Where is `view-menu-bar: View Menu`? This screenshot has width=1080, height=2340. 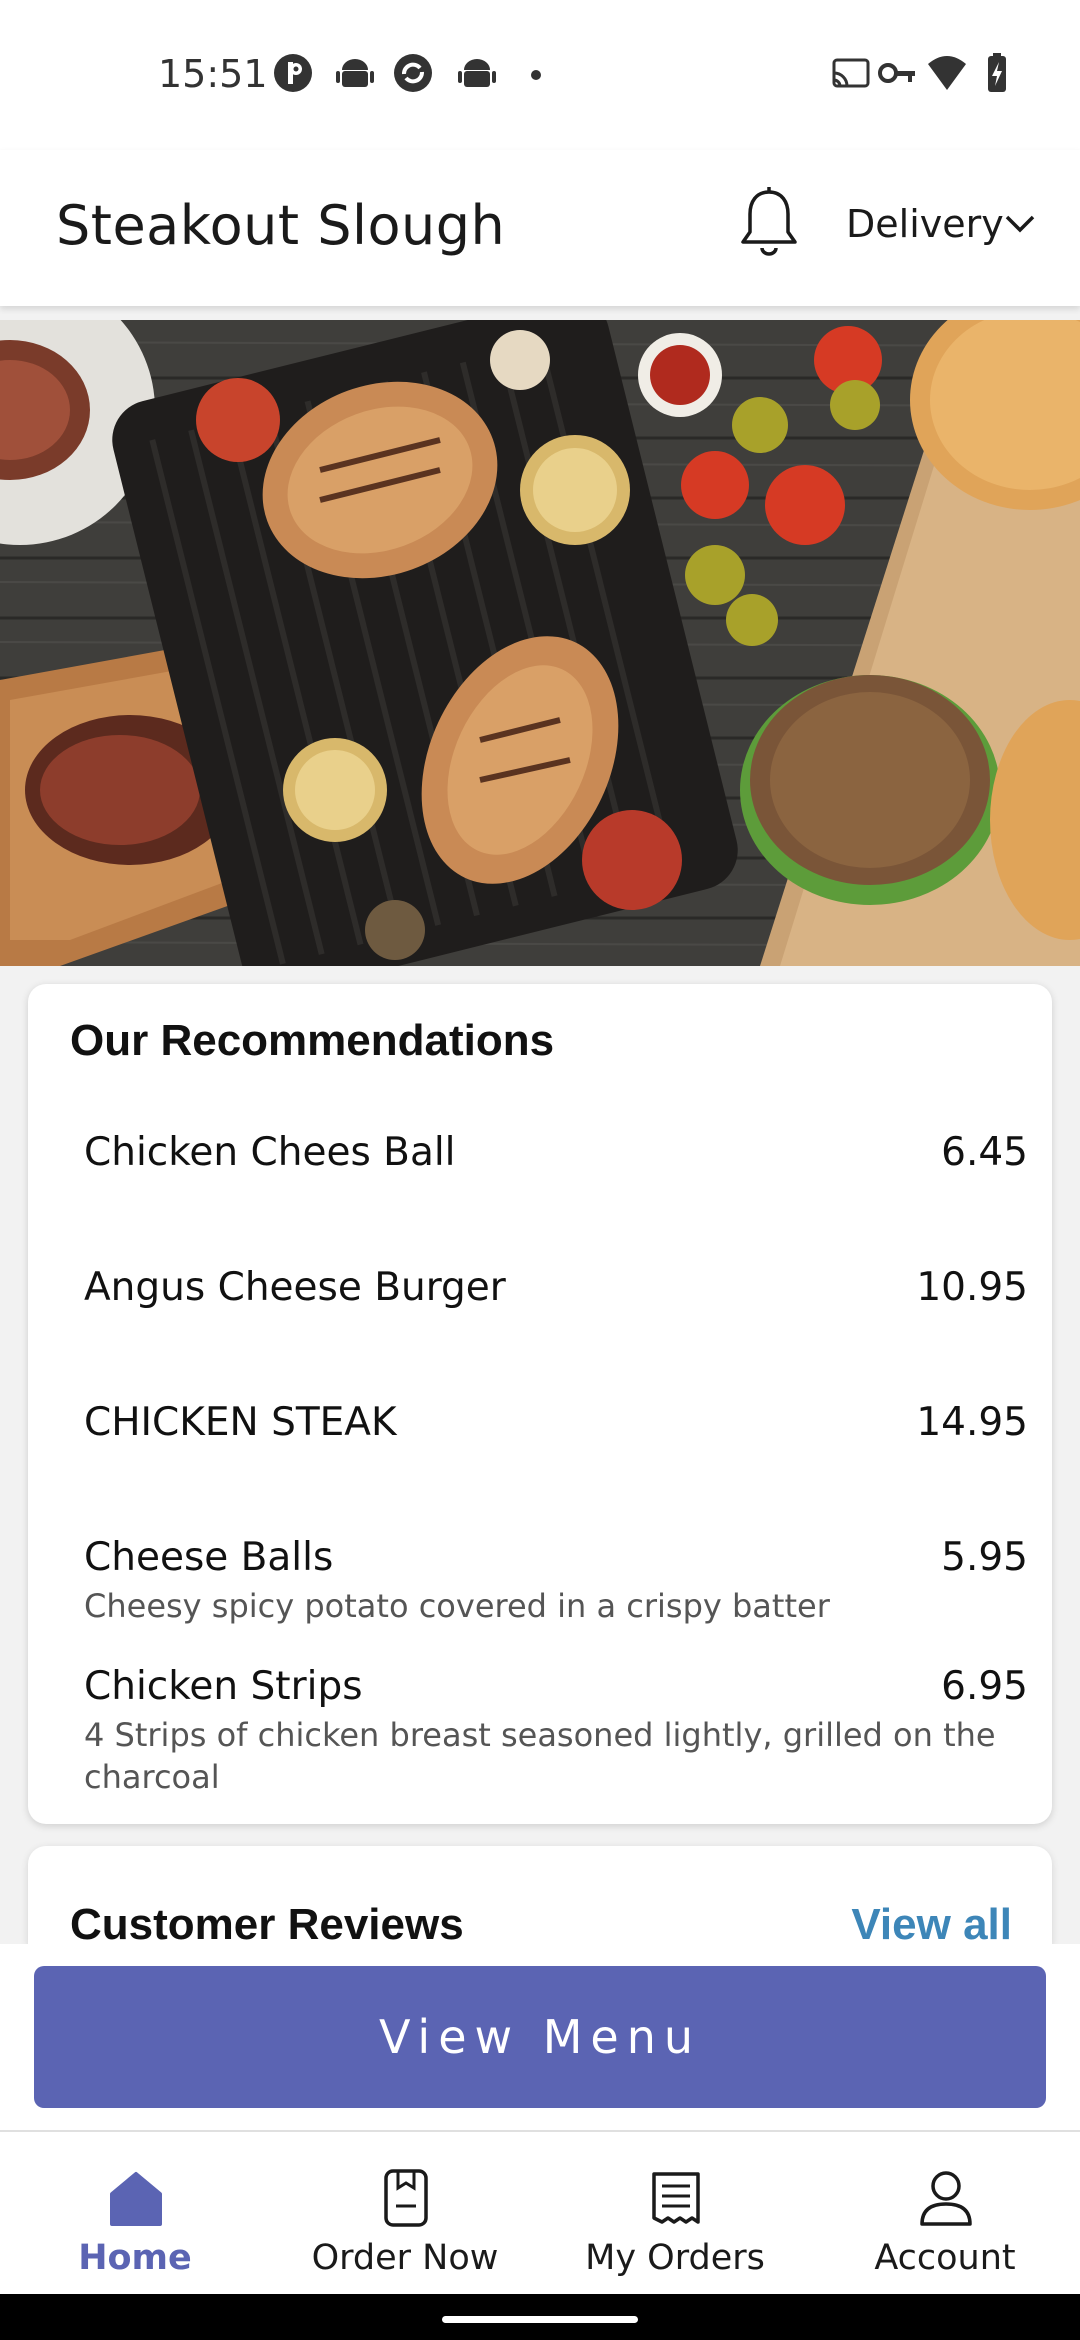
view-menu-bar: View Menu is located at coordinates (540, 2037).